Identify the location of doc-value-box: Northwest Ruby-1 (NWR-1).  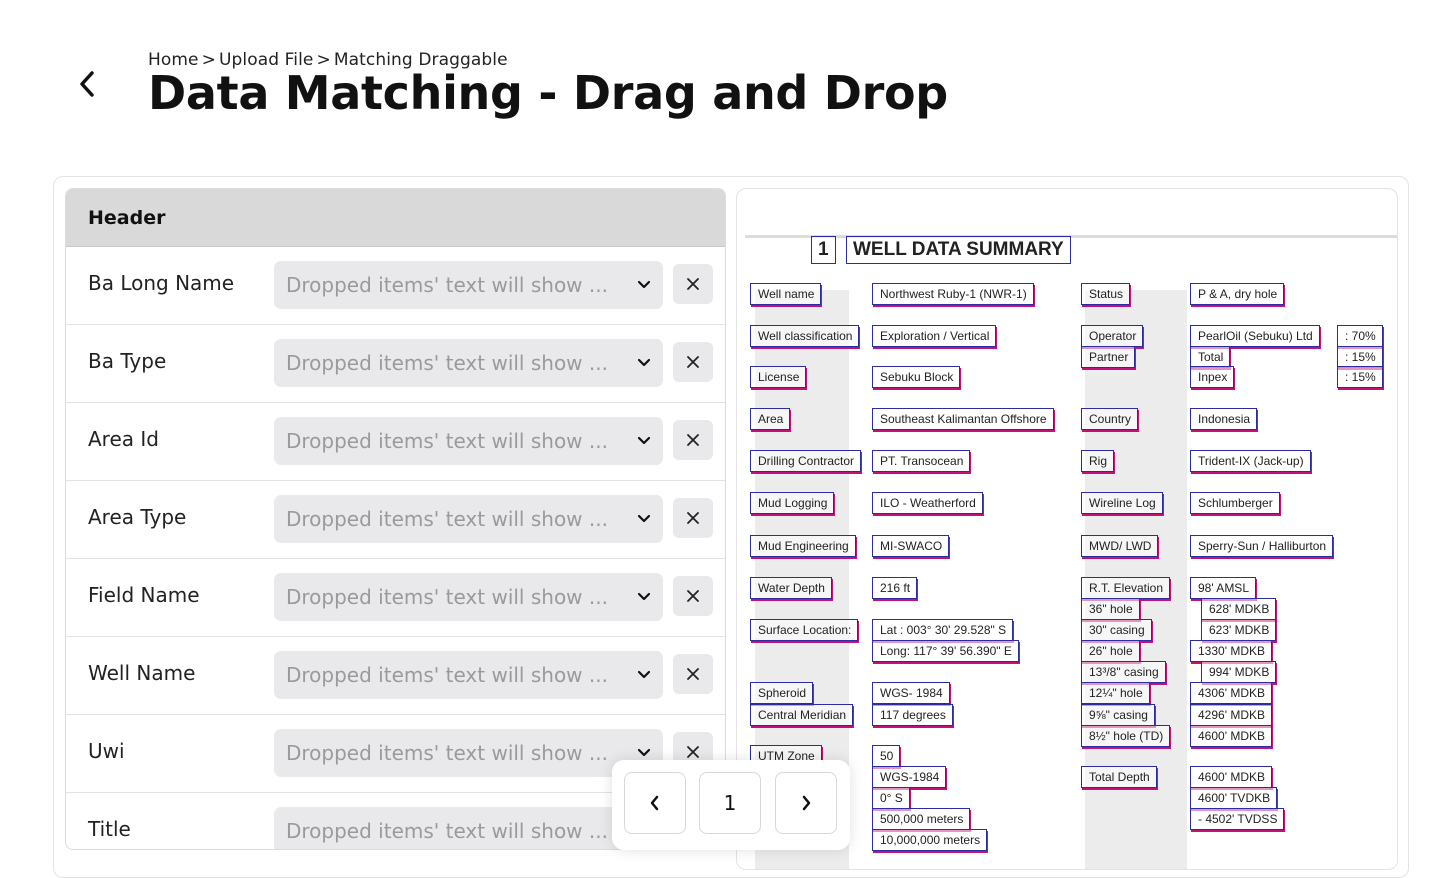
(953, 294).